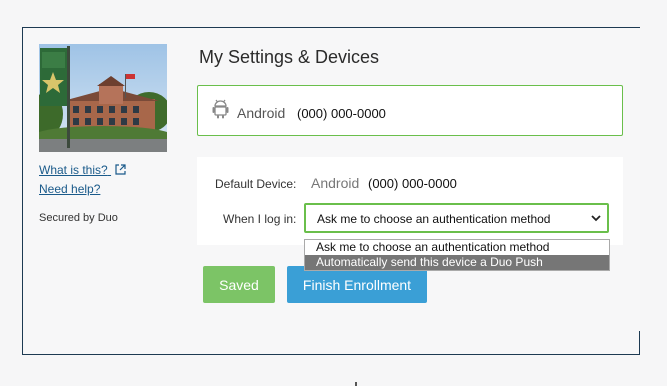 Image resolution: width=667 pixels, height=386 pixels. Describe the element at coordinates (356, 384) in the screenshot. I see `cursor-mark` at that location.